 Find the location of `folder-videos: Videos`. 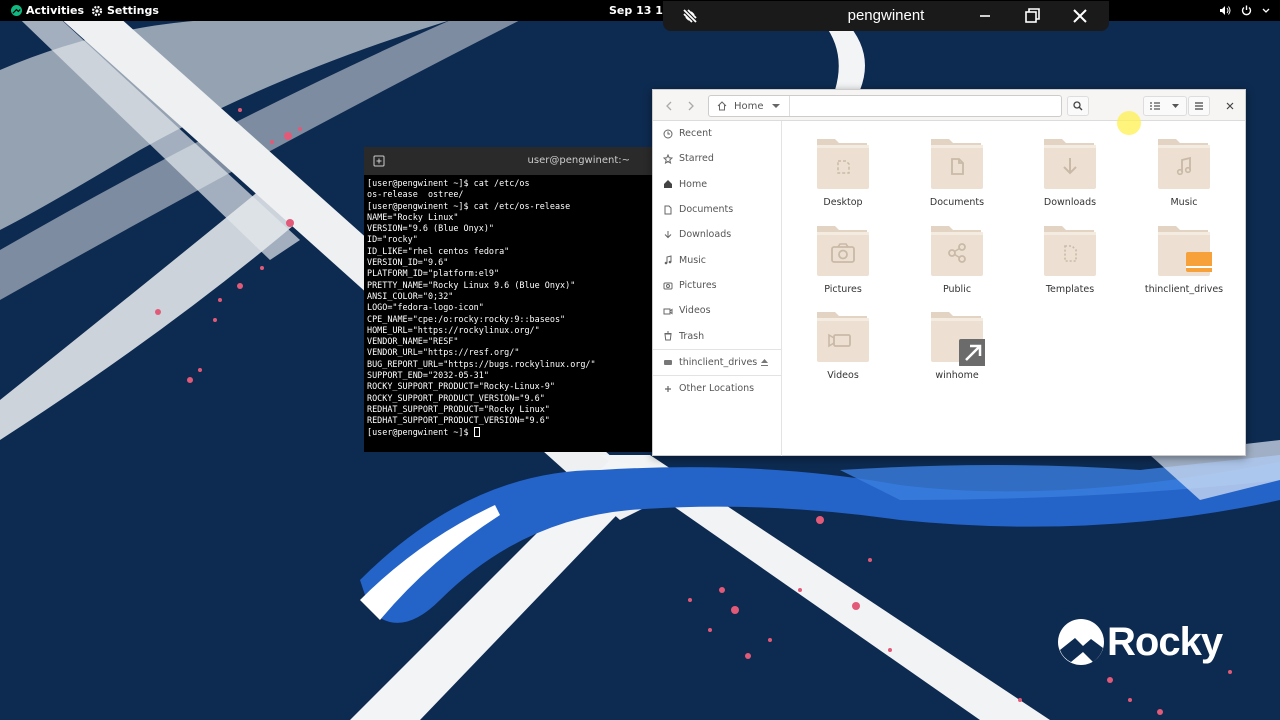

folder-videos: Videos is located at coordinates (843, 344).